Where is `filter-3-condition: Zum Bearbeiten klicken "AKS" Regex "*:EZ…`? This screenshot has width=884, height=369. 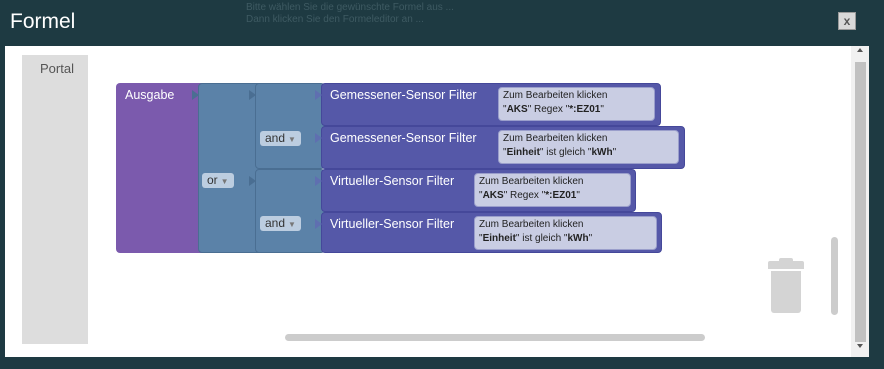
filter-3-condition: Zum Bearbeiten klicken "AKS" Regex "*:EZ… is located at coordinates (552, 190).